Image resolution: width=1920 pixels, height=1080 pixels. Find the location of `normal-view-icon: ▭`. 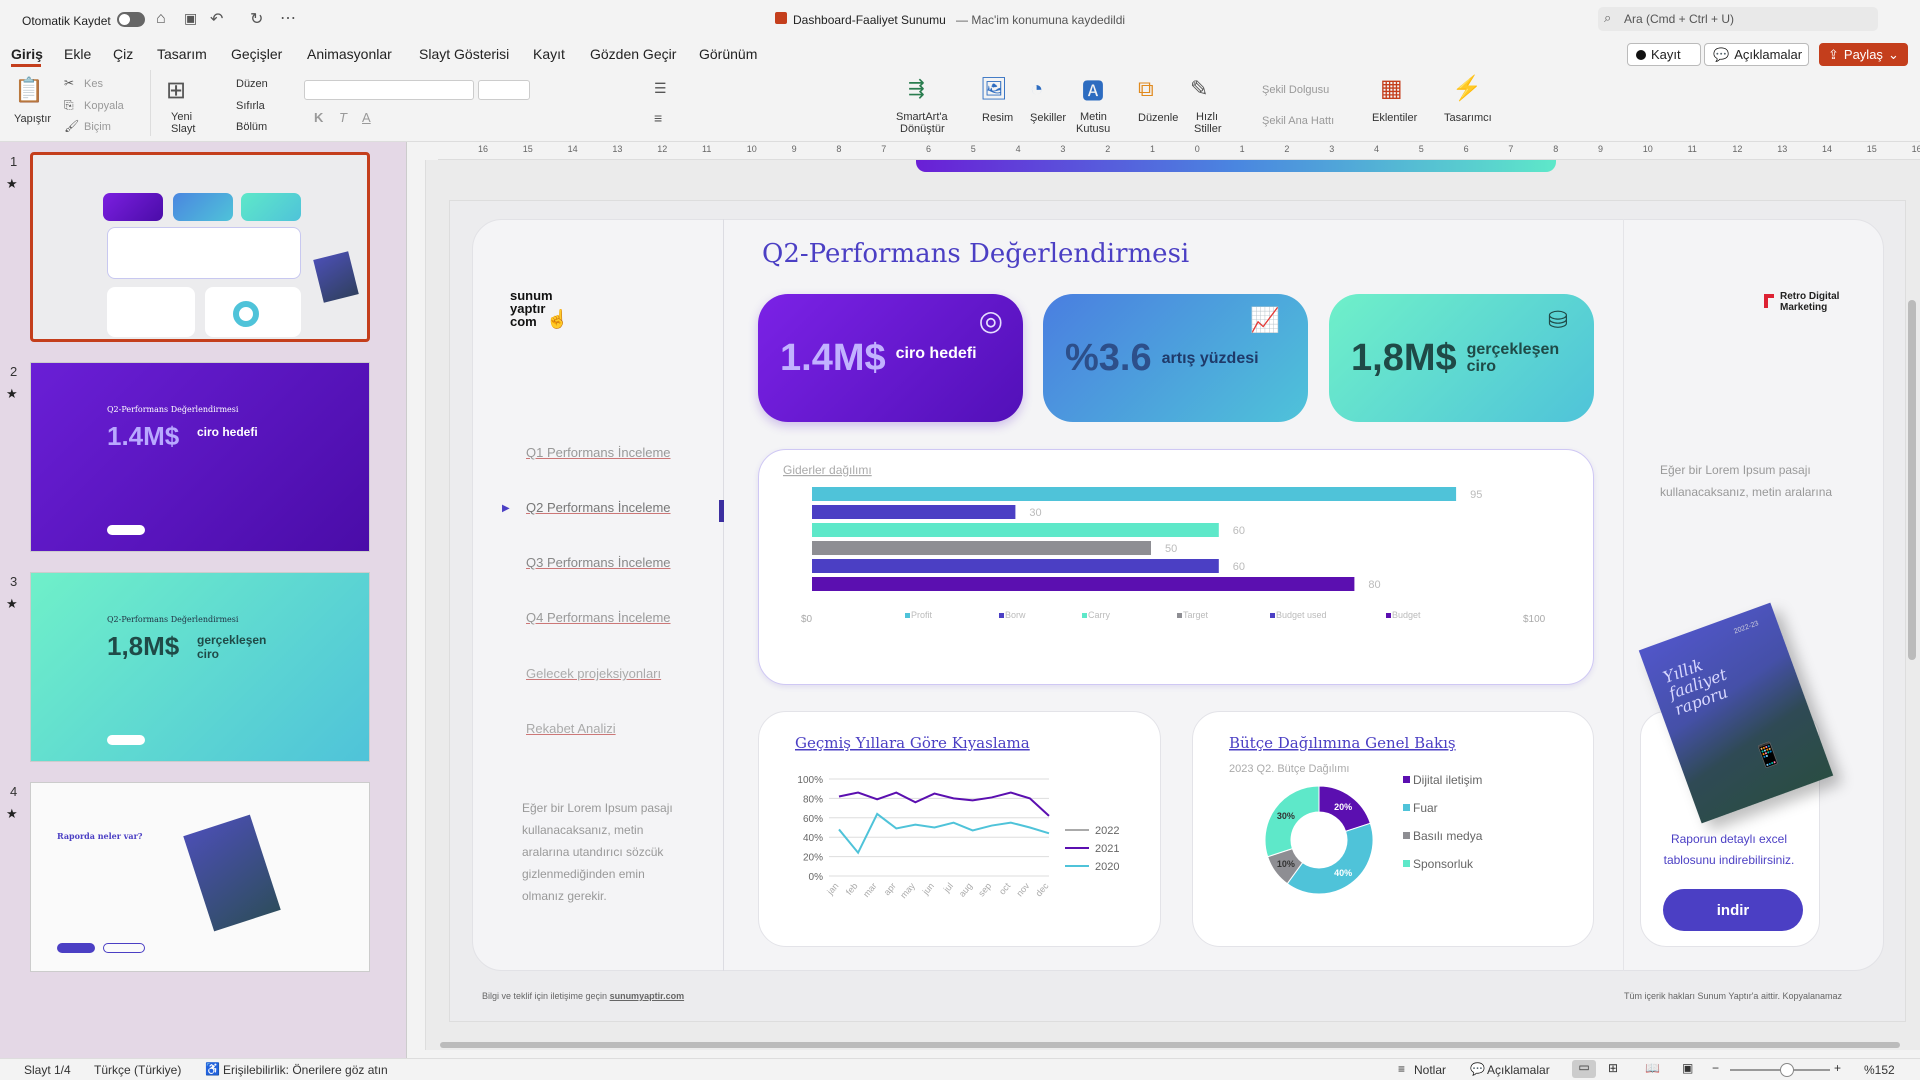

normal-view-icon: ▭ is located at coordinates (1584, 1069).